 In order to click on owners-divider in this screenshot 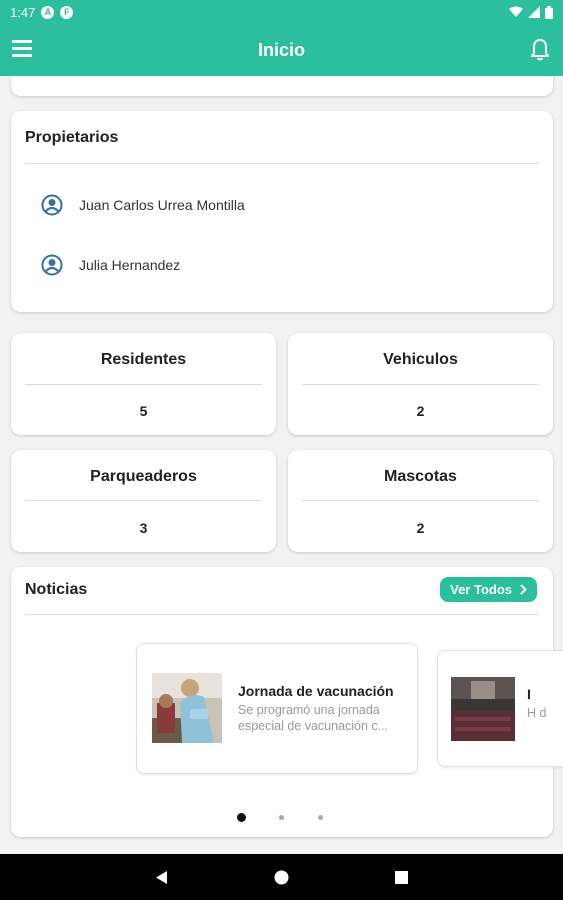, I will do `click(282, 163)`.